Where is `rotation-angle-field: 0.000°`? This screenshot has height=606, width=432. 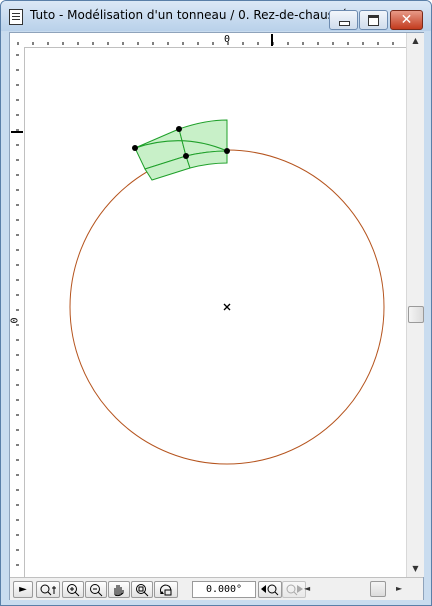
rotation-angle-field: 0.000° is located at coordinates (224, 589).